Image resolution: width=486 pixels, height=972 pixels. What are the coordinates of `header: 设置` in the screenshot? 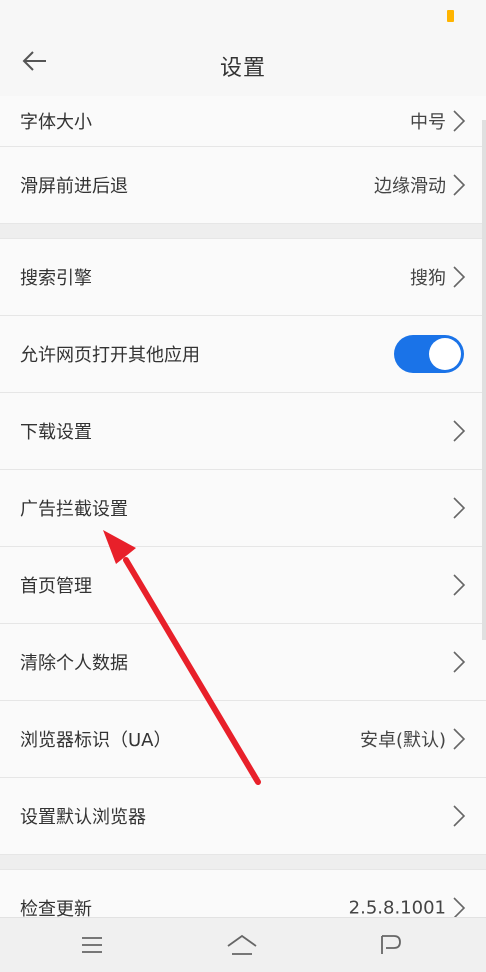 It's located at (243, 64).